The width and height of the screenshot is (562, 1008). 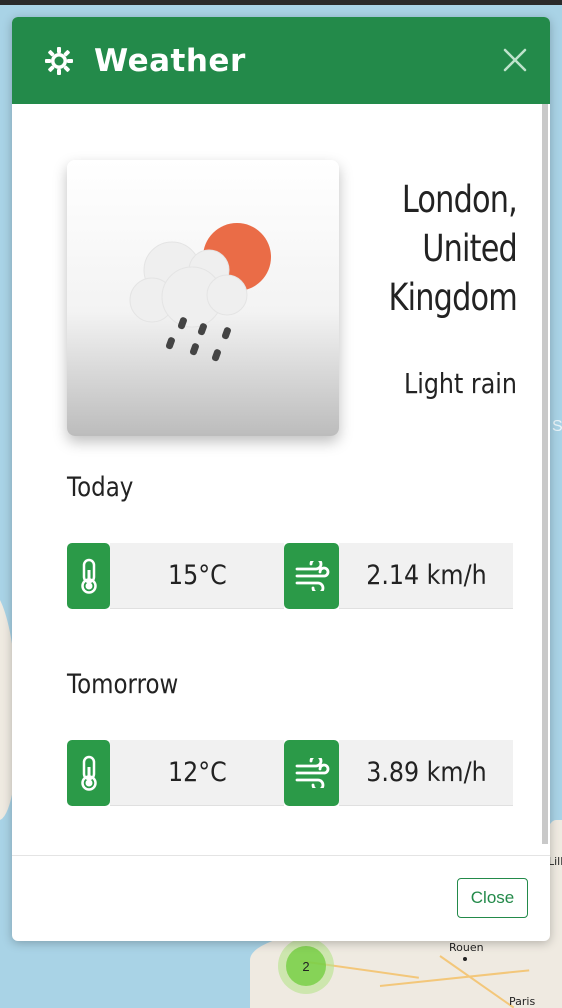 What do you see at coordinates (123, 684) in the screenshot?
I see `day-label-tomorrow: Tomorrow` at bounding box center [123, 684].